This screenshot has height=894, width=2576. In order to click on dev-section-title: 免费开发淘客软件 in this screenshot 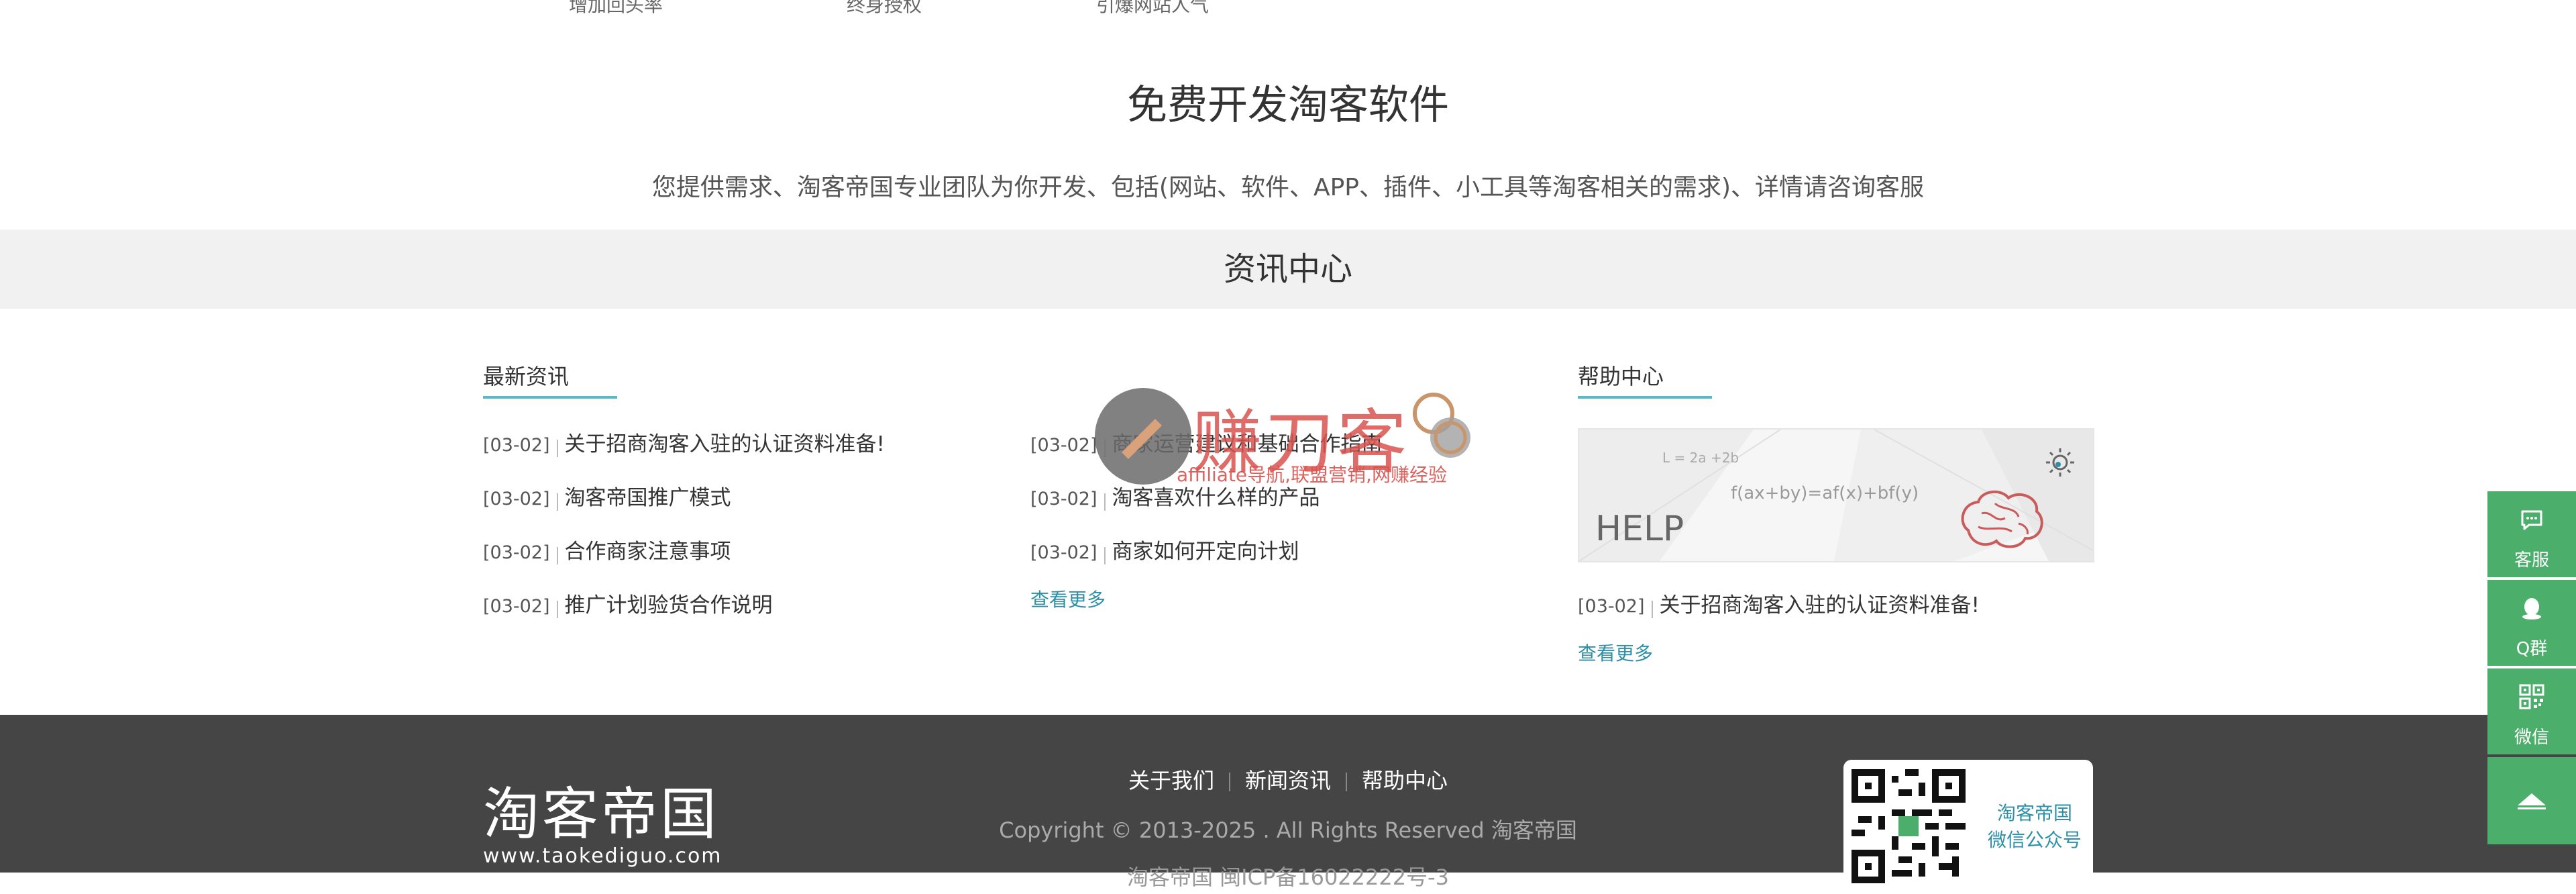, I will do `click(1288, 106)`.